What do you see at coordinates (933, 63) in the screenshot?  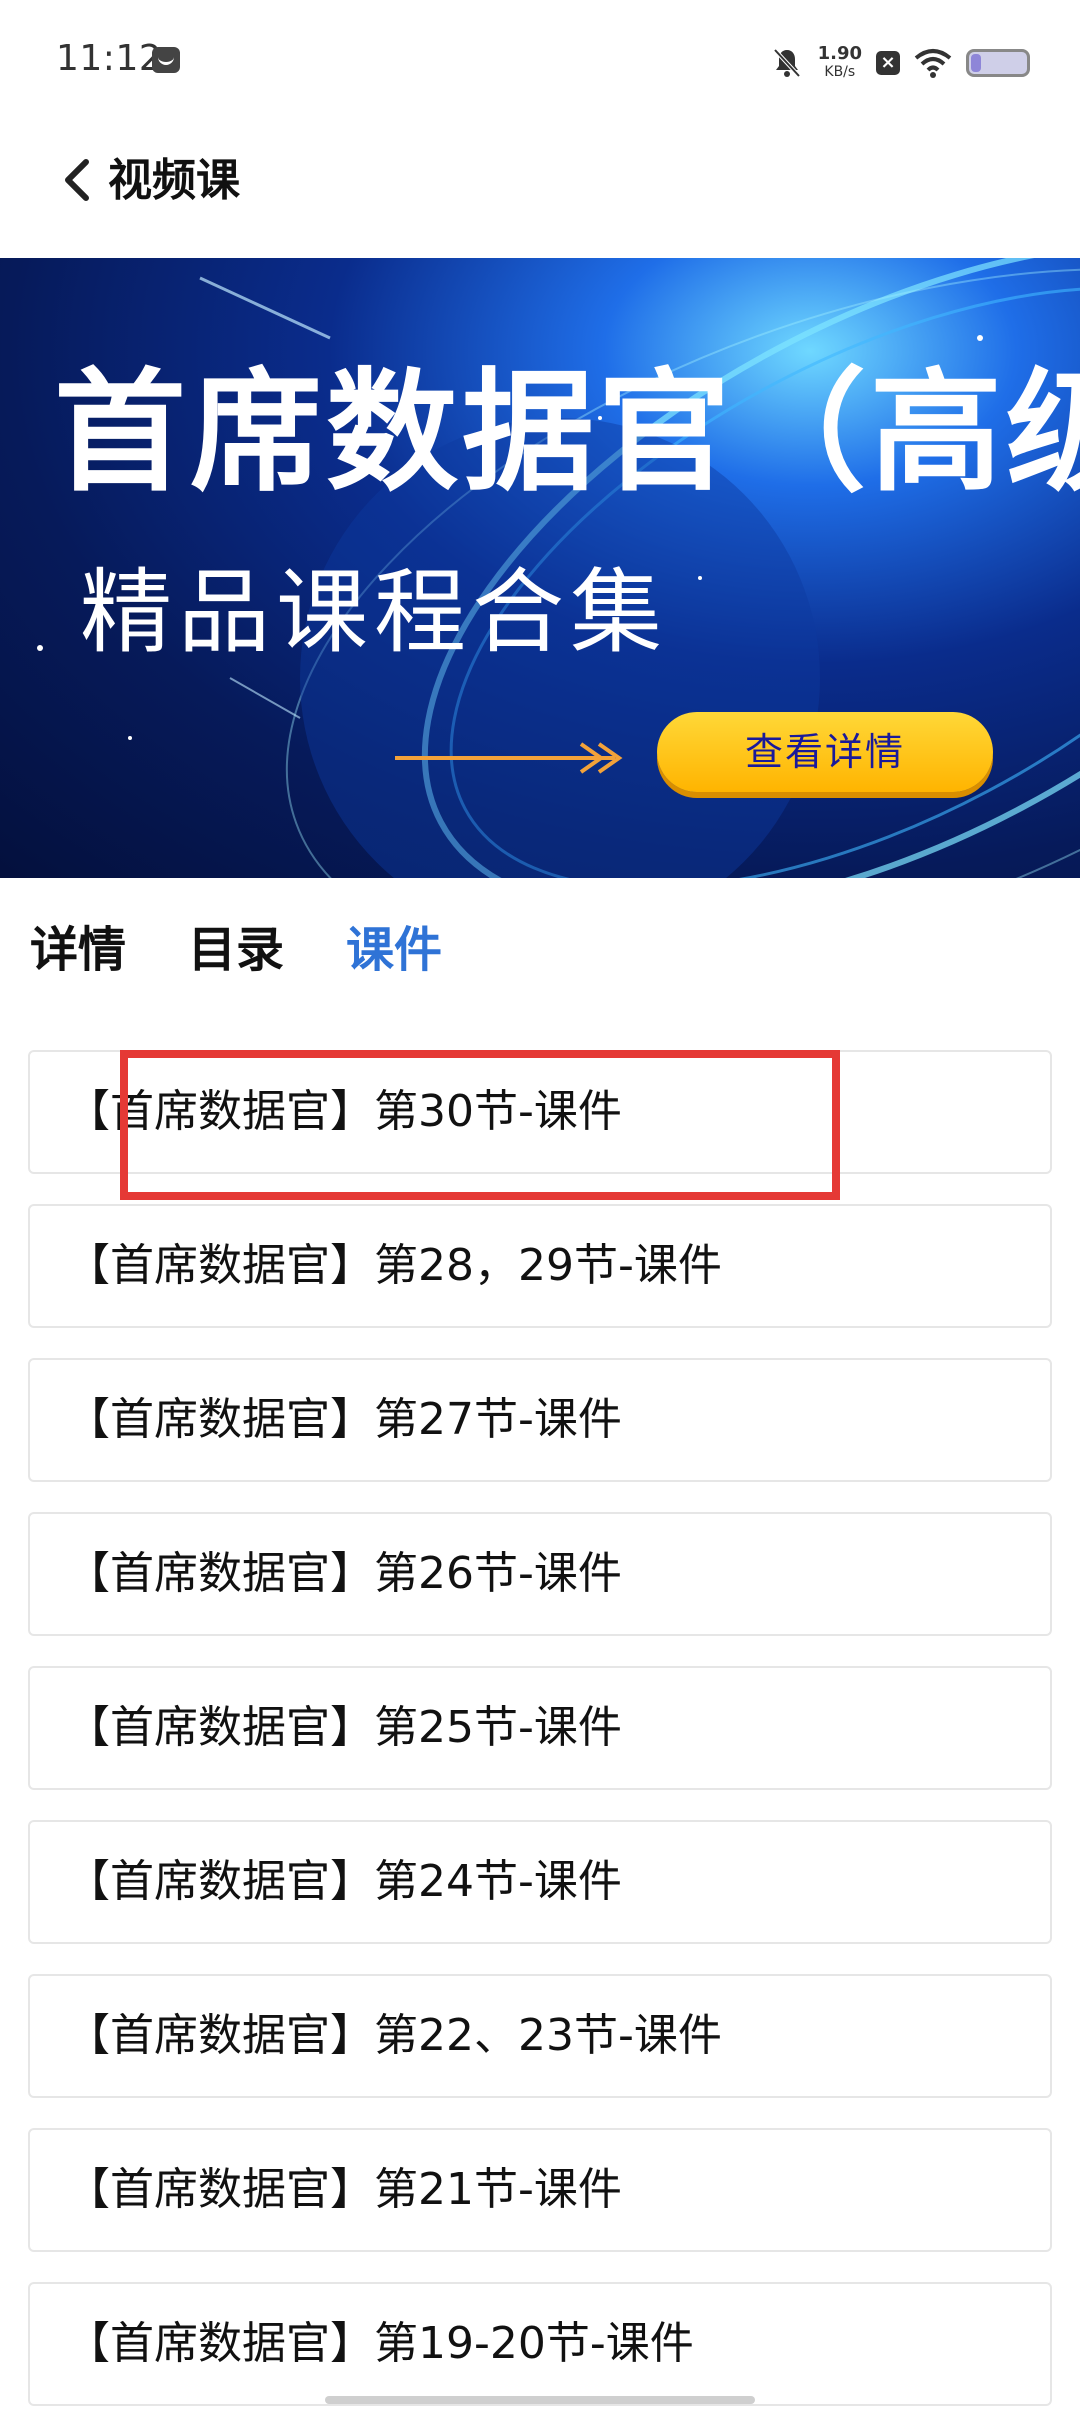 I see `wifi-icon` at bounding box center [933, 63].